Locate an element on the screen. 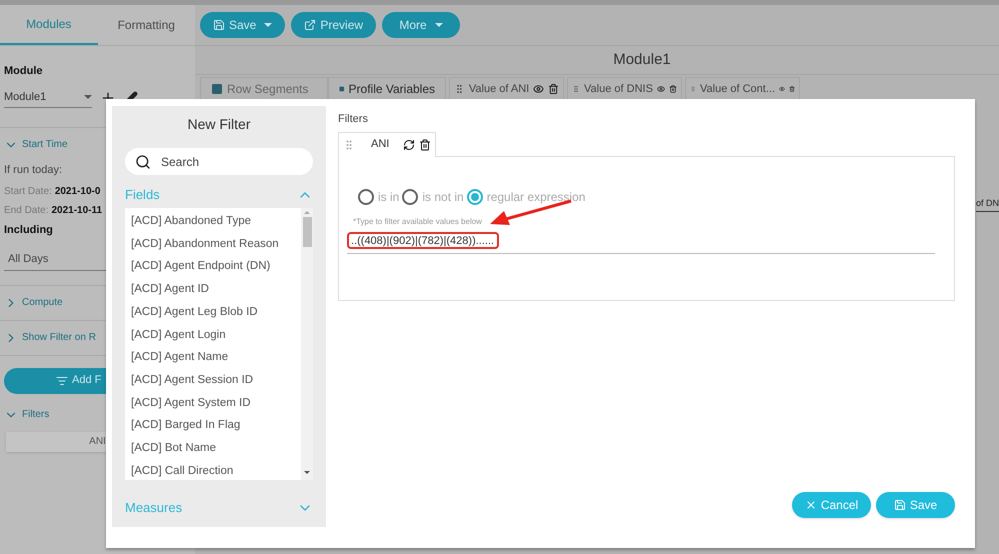 The height and width of the screenshot is (554, 999). sidebar-tab: Formatting is located at coordinates (146, 25).